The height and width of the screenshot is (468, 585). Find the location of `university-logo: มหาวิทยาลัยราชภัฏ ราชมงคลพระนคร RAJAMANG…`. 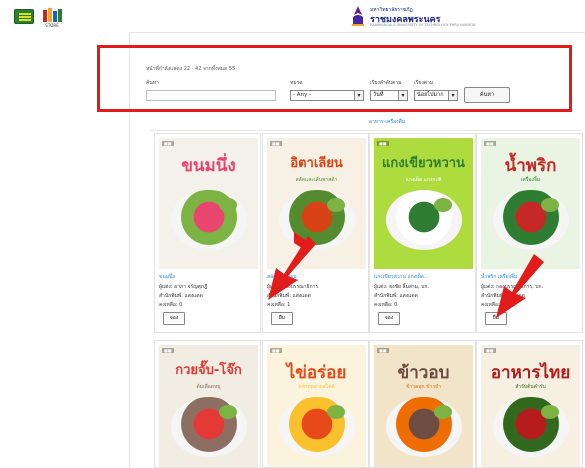

university-logo: มหาวิทยาลัยราชภัฏ ราชมงคลพระนคร RAJAMANG… is located at coordinates (420, 17).